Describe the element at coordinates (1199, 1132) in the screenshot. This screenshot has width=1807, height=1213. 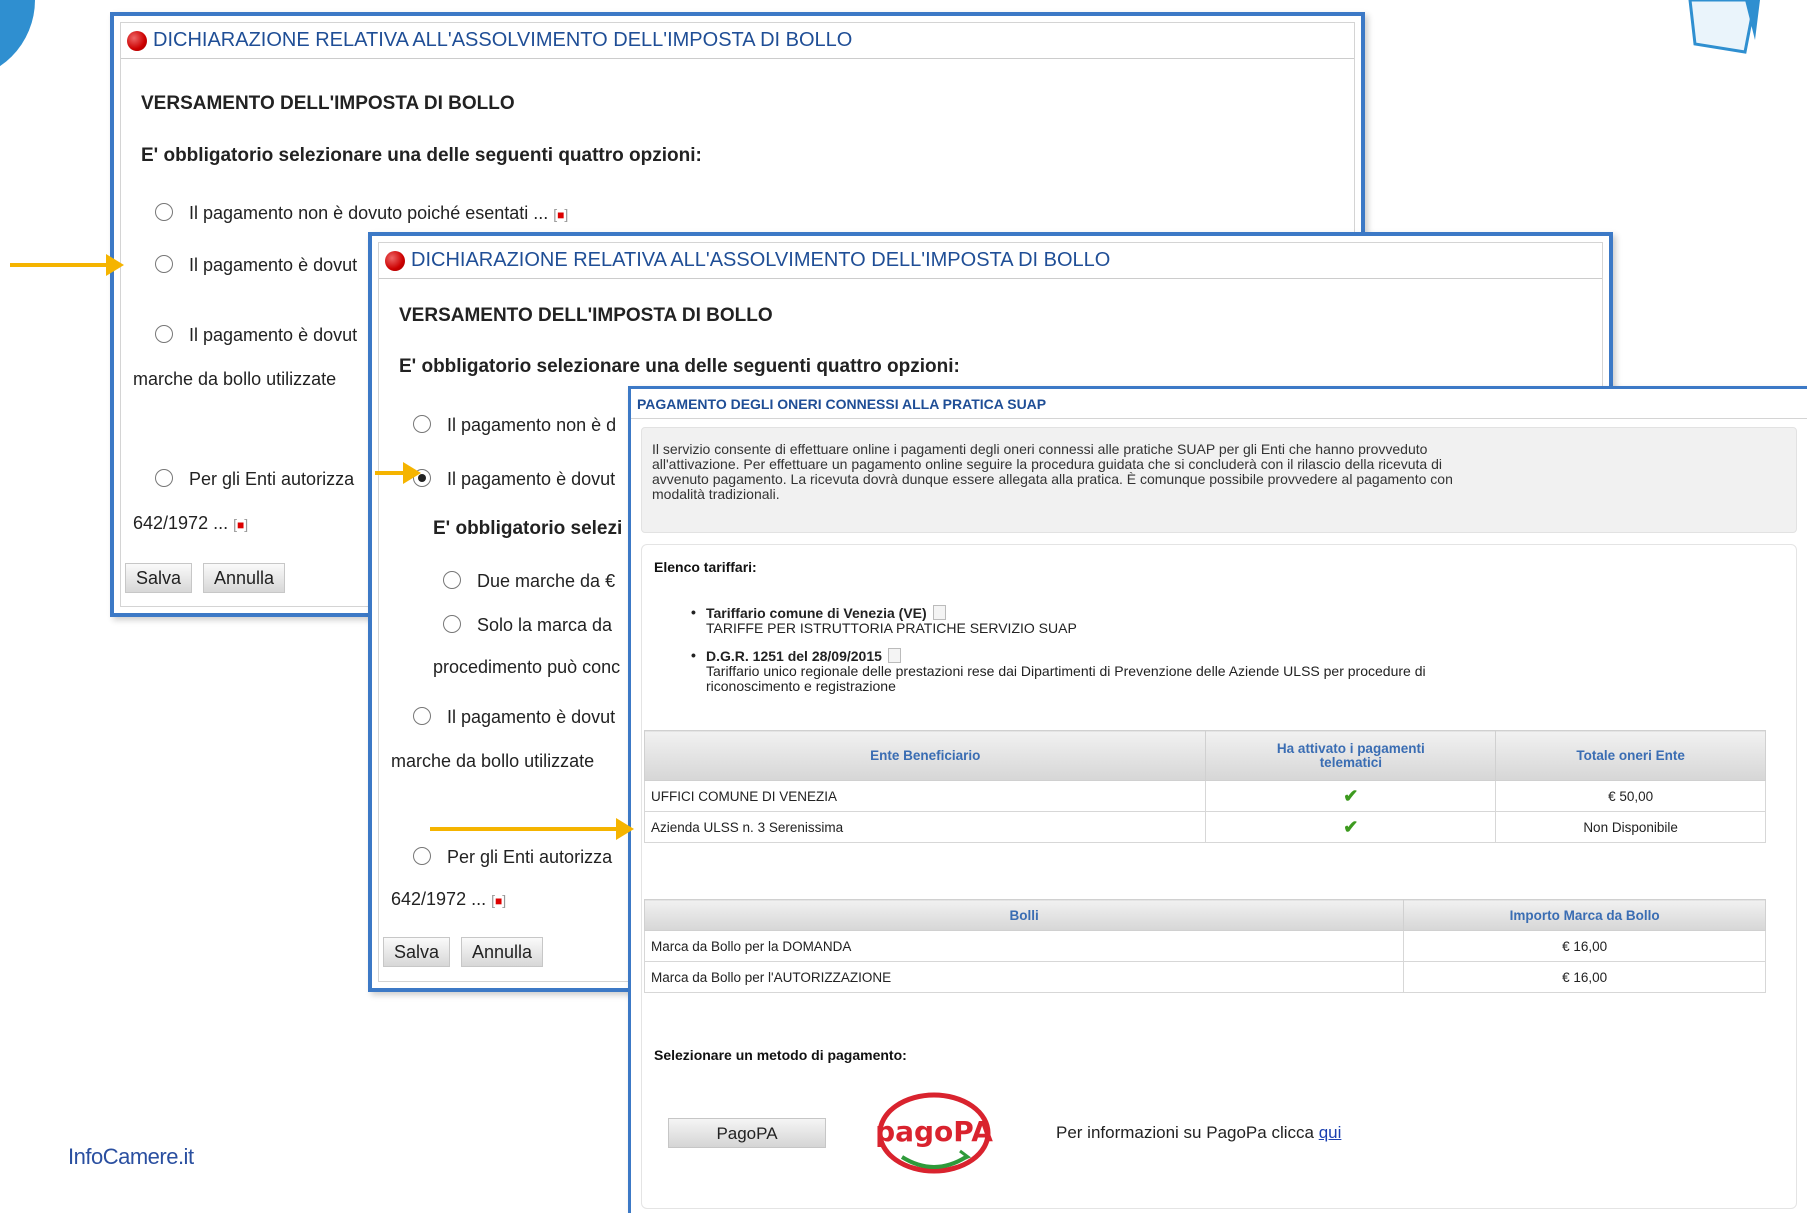
I see `pagopa-info: Per informazioni su PagoPa clicca qui` at that location.